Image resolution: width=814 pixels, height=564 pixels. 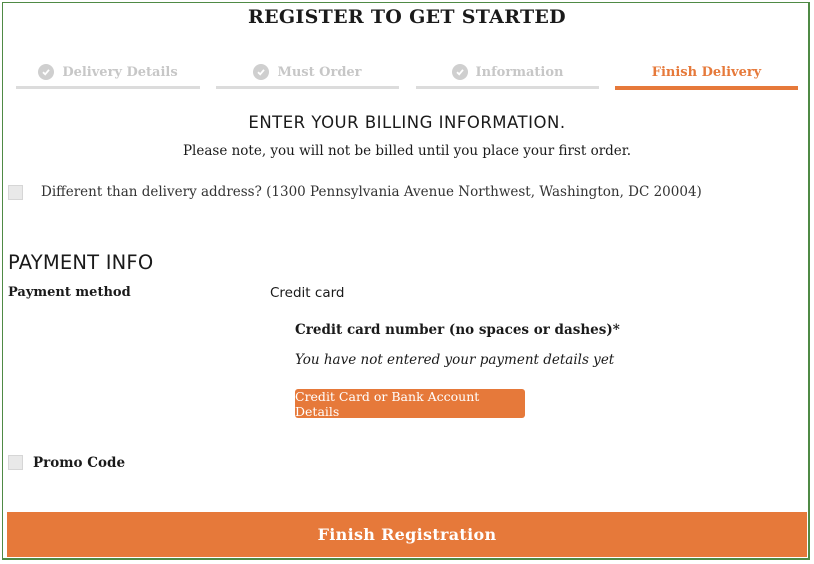 I want to click on step-must-order: Must Order, so click(x=307, y=76).